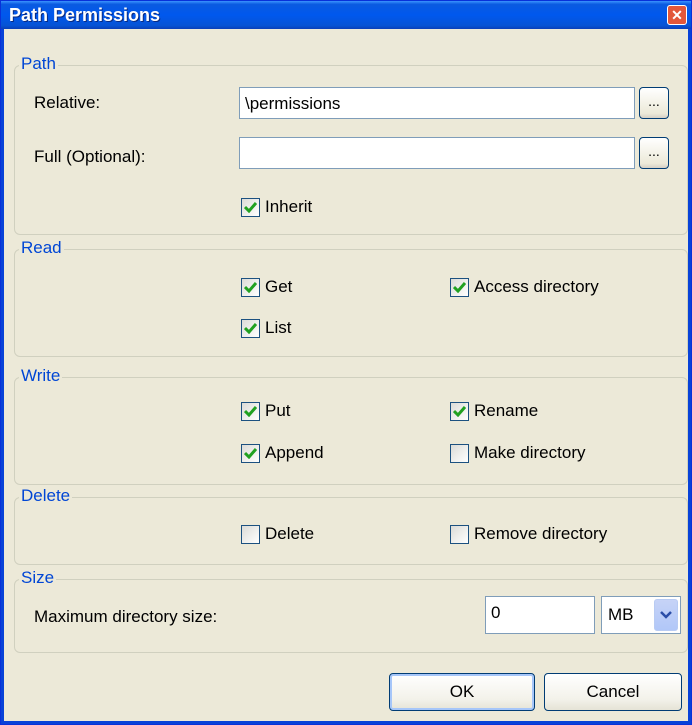 This screenshot has height=725, width=692. Describe the element at coordinates (67, 102) in the screenshot. I see `relative-label: Relative:` at that location.